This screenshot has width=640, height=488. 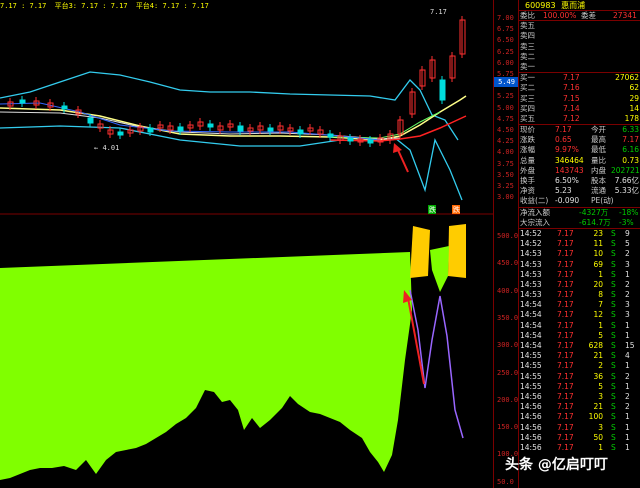 I want to click on buy-order-row: 买二 7.16 62, so click(x=579, y=88).